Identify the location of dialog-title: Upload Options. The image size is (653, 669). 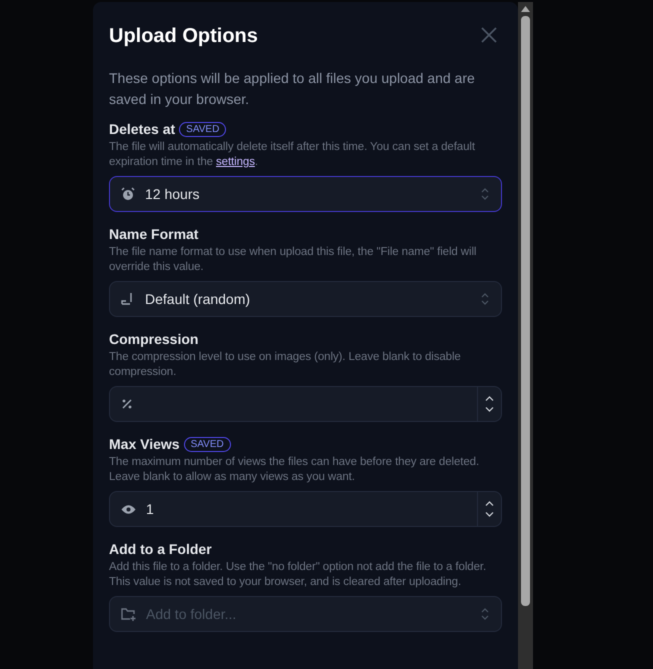
(183, 36).